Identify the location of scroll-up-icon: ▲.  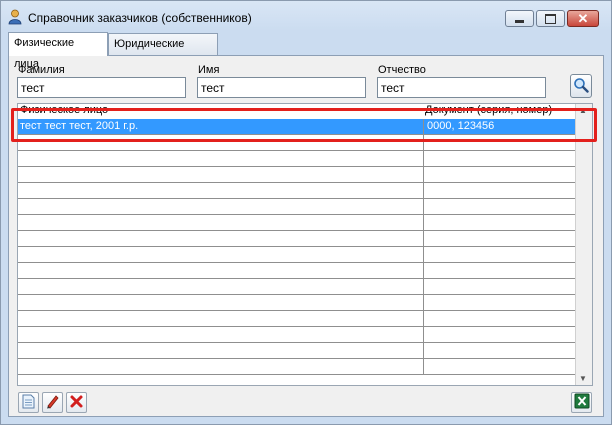
(583, 110).